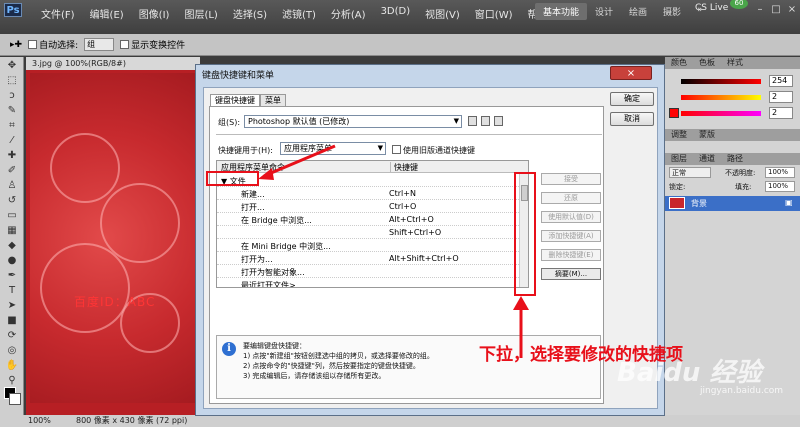 The image size is (800, 427). I want to click on baidu-watermark-url: jingyan.baidu.com, so click(742, 391).